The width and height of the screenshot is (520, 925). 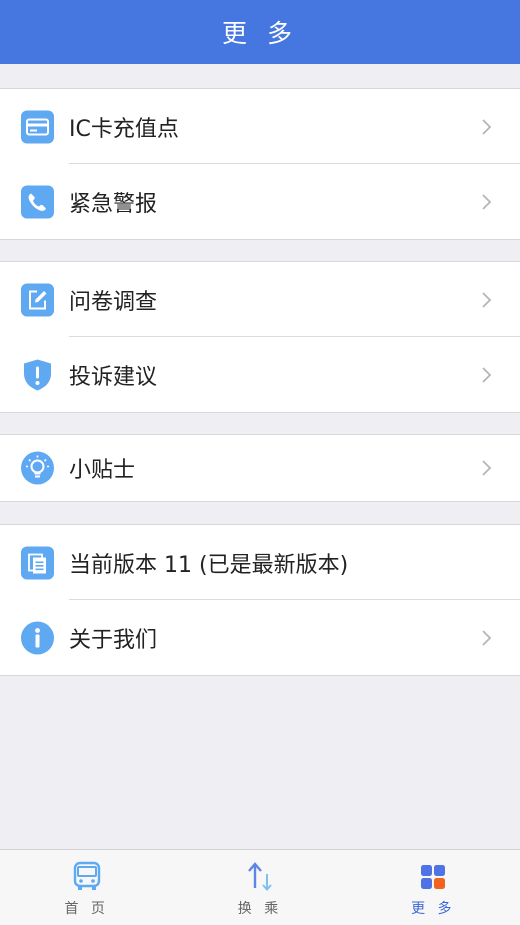 What do you see at coordinates (124, 129) in the screenshot?
I see `menu-item-label: IC卡充值点` at bounding box center [124, 129].